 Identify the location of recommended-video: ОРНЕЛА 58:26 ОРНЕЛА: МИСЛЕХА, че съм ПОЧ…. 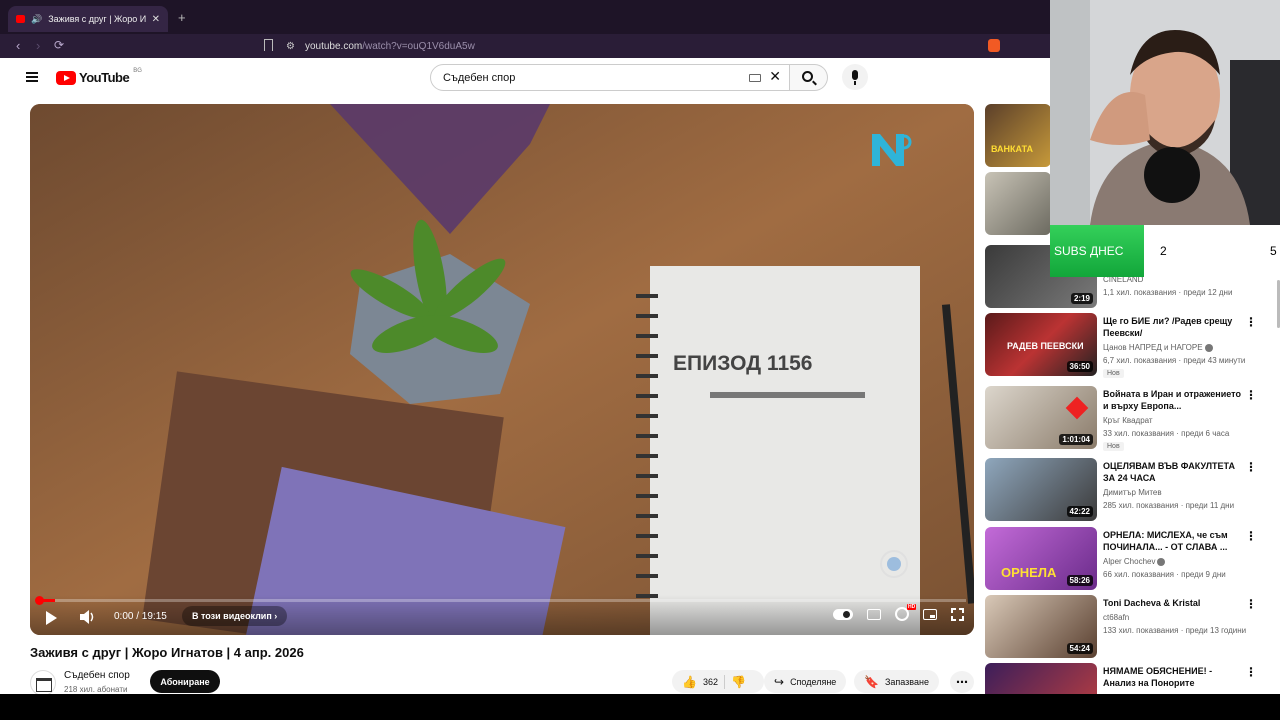
(1130, 559).